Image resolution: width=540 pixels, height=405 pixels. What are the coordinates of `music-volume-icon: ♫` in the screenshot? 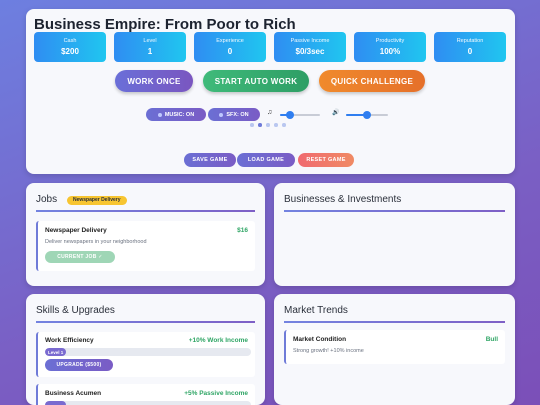 It's located at (270, 112).